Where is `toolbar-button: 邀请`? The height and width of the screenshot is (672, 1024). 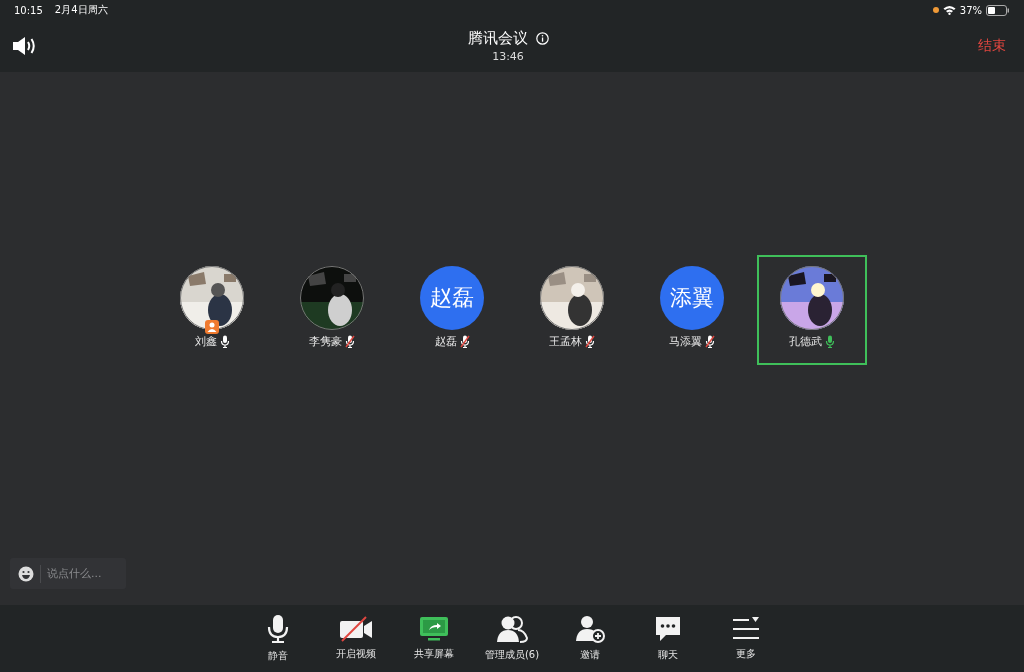 toolbar-button: 邀请 is located at coordinates (590, 638).